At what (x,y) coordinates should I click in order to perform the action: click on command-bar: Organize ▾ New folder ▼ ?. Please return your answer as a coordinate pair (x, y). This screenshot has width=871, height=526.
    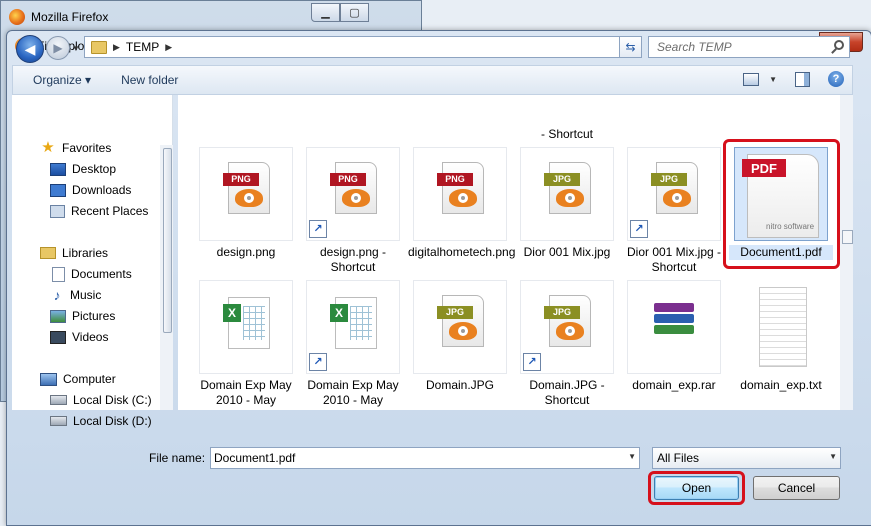
    Looking at the image, I should click on (432, 80).